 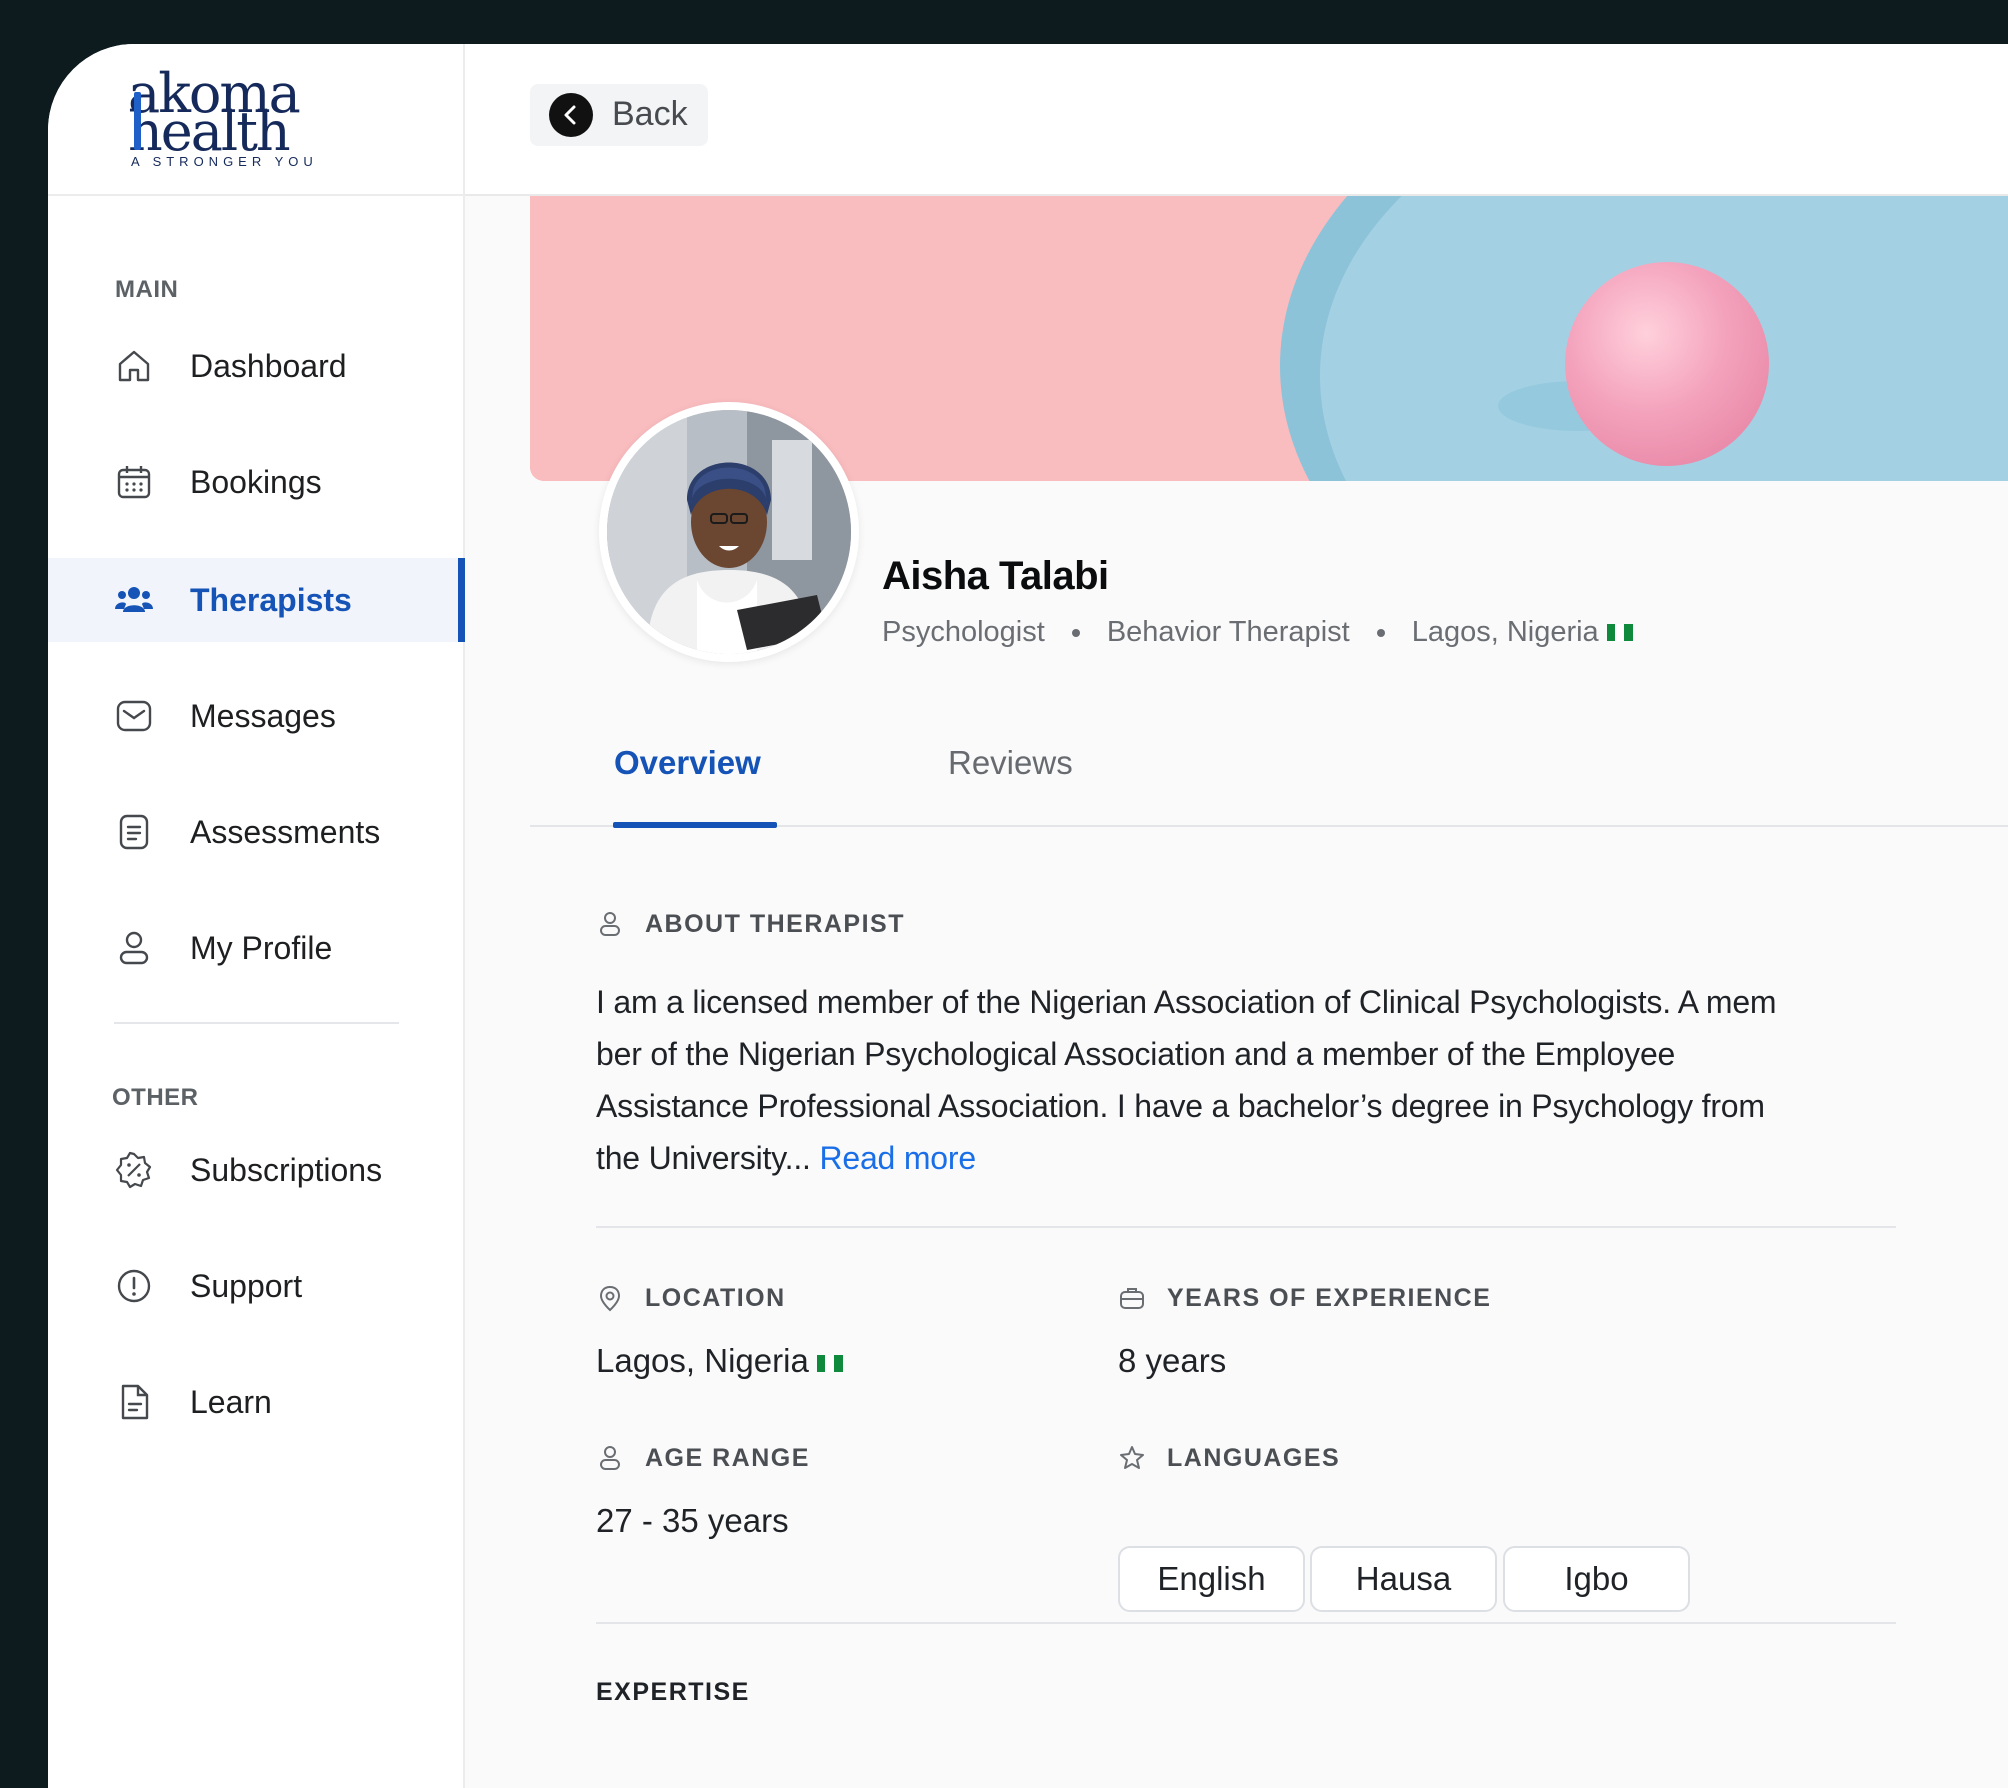 I want to click on briefcase-icon, so click(x=1132, y=1298).